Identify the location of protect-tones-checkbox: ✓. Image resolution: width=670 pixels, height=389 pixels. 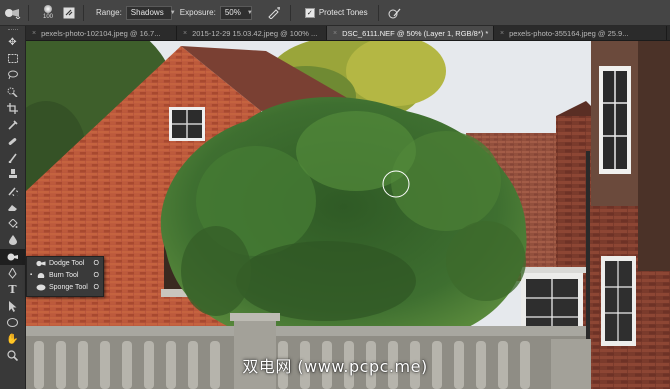
(309, 12).